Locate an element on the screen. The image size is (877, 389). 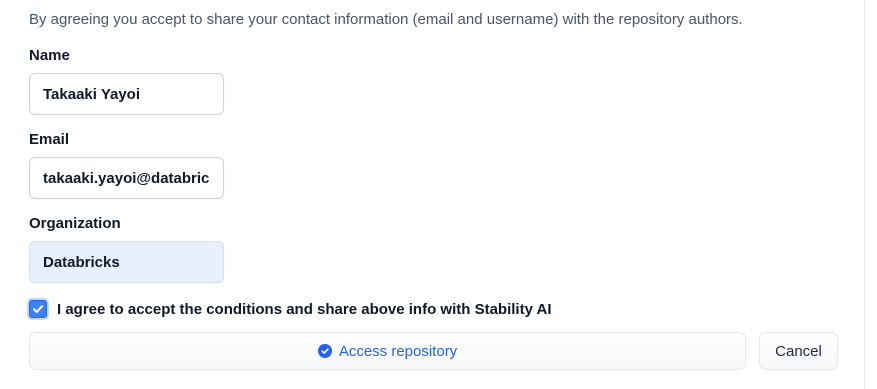
agree-checkbox is located at coordinates (38, 309).